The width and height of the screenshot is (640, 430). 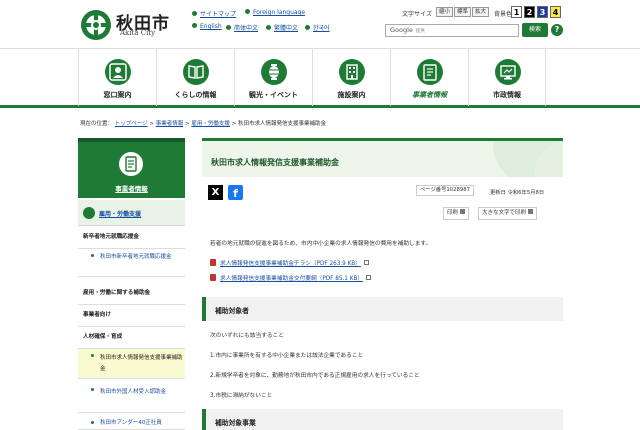 I want to click on english-link: English, so click(x=207, y=26).